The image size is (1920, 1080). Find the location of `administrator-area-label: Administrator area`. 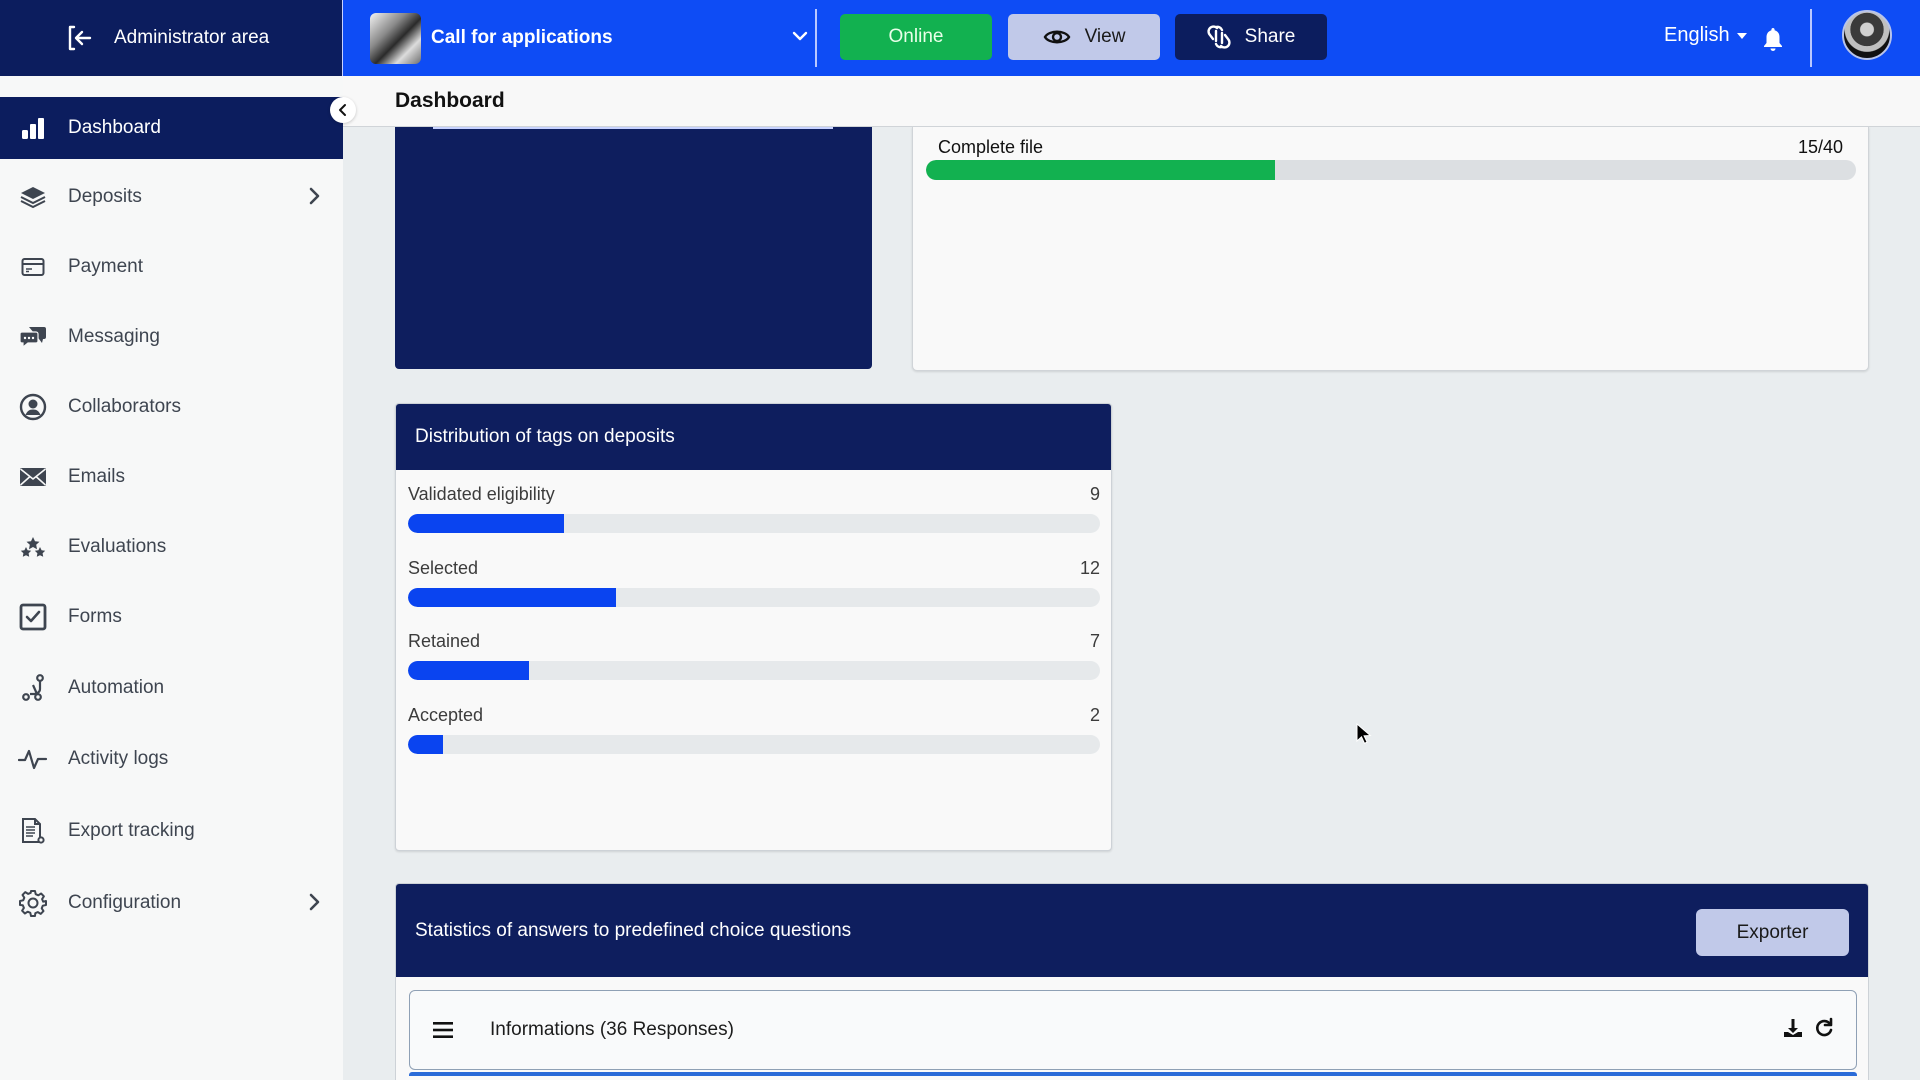

administrator-area-label: Administrator area is located at coordinates (192, 37).